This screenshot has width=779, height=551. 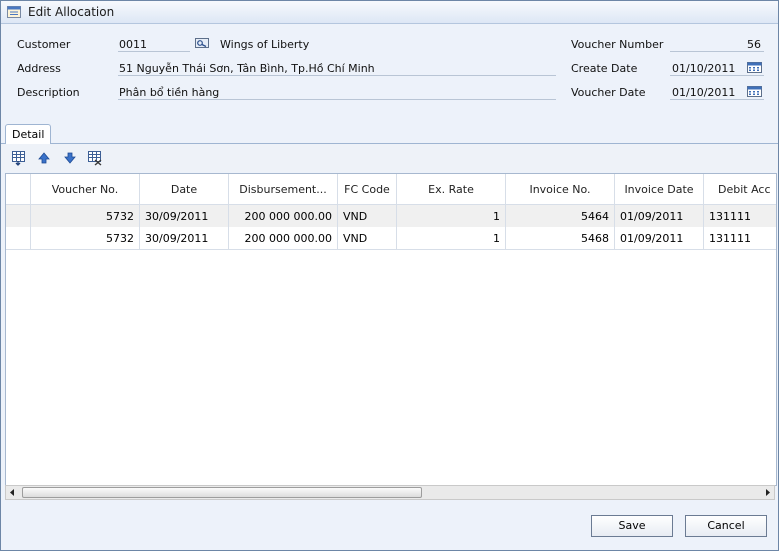 I want to click on create-date-field: 01/10/2011, so click(x=703, y=68).